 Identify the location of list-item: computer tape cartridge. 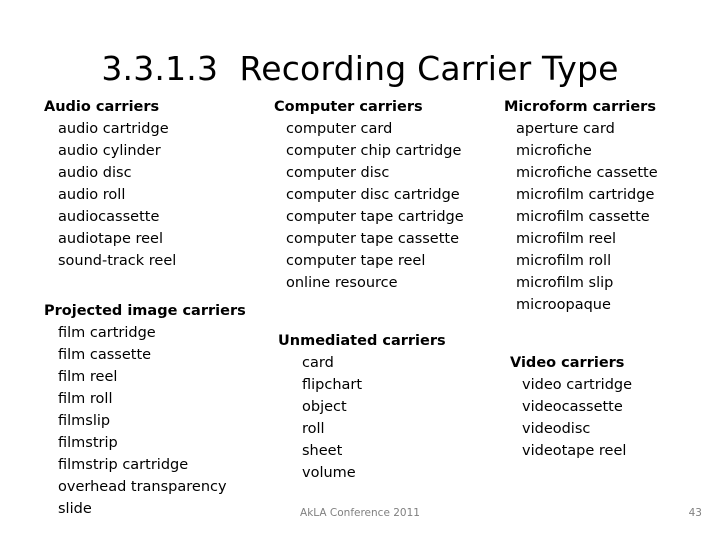
(375, 217).